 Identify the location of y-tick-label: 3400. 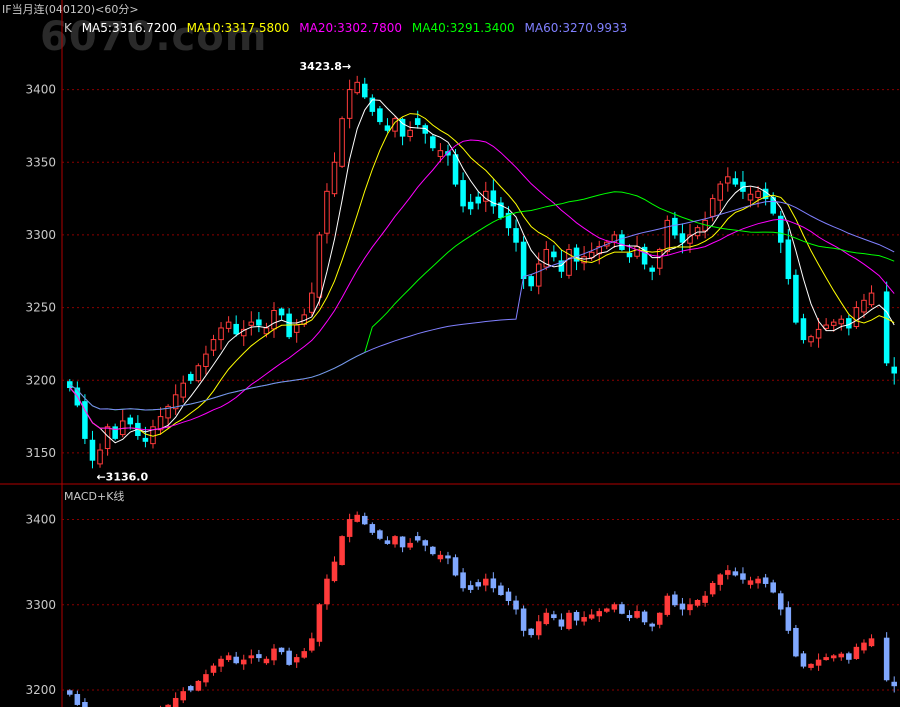
(40, 90).